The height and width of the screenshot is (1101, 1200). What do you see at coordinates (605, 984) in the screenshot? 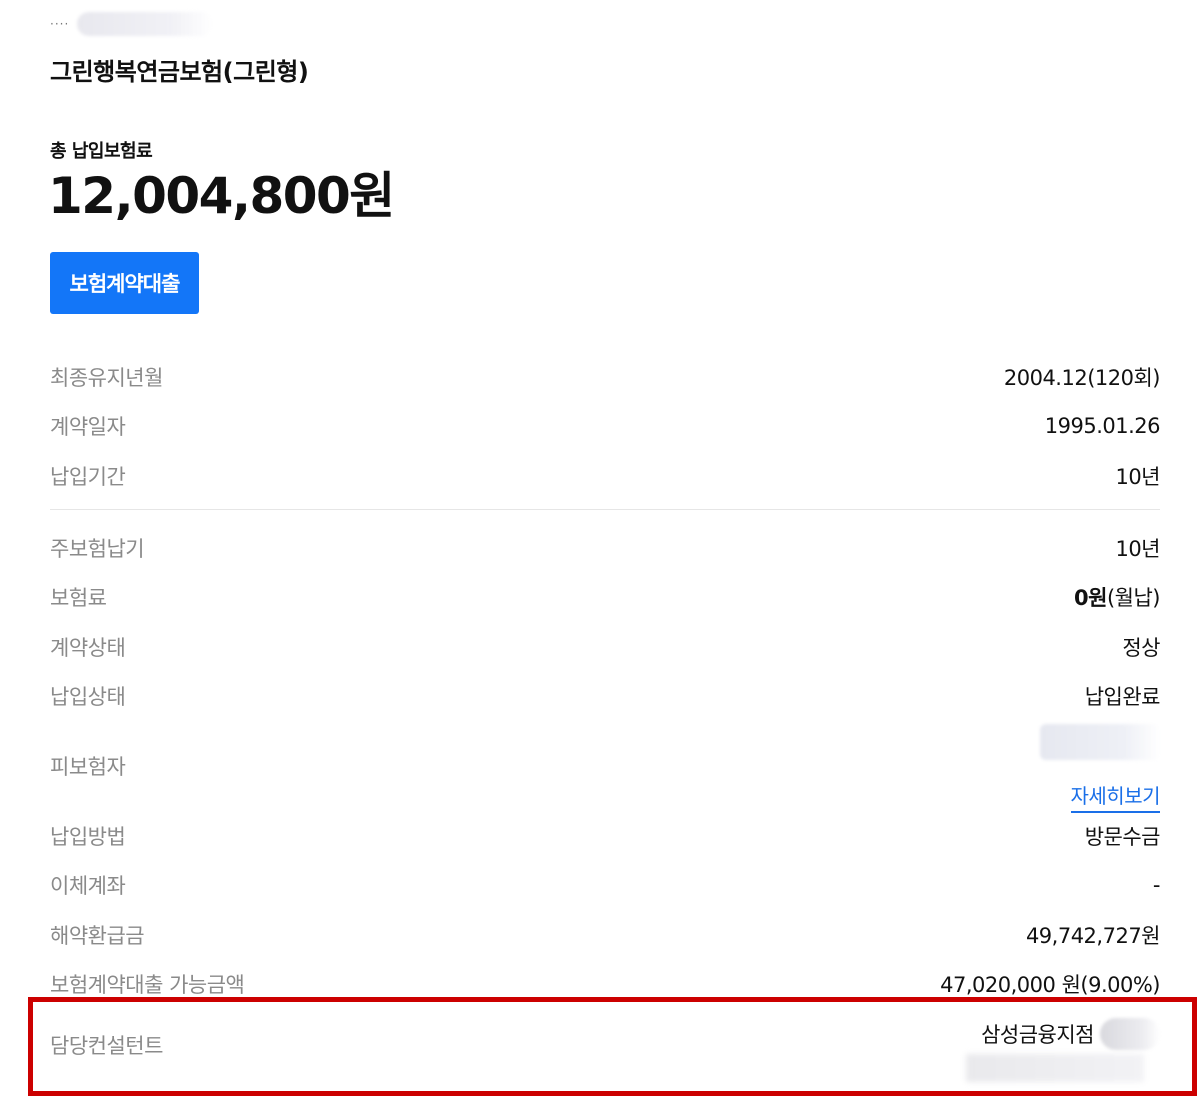
I see `detail-row-loan-available: 보험계약대출 가능금액 47,020,000 원(9.00%)` at bounding box center [605, 984].